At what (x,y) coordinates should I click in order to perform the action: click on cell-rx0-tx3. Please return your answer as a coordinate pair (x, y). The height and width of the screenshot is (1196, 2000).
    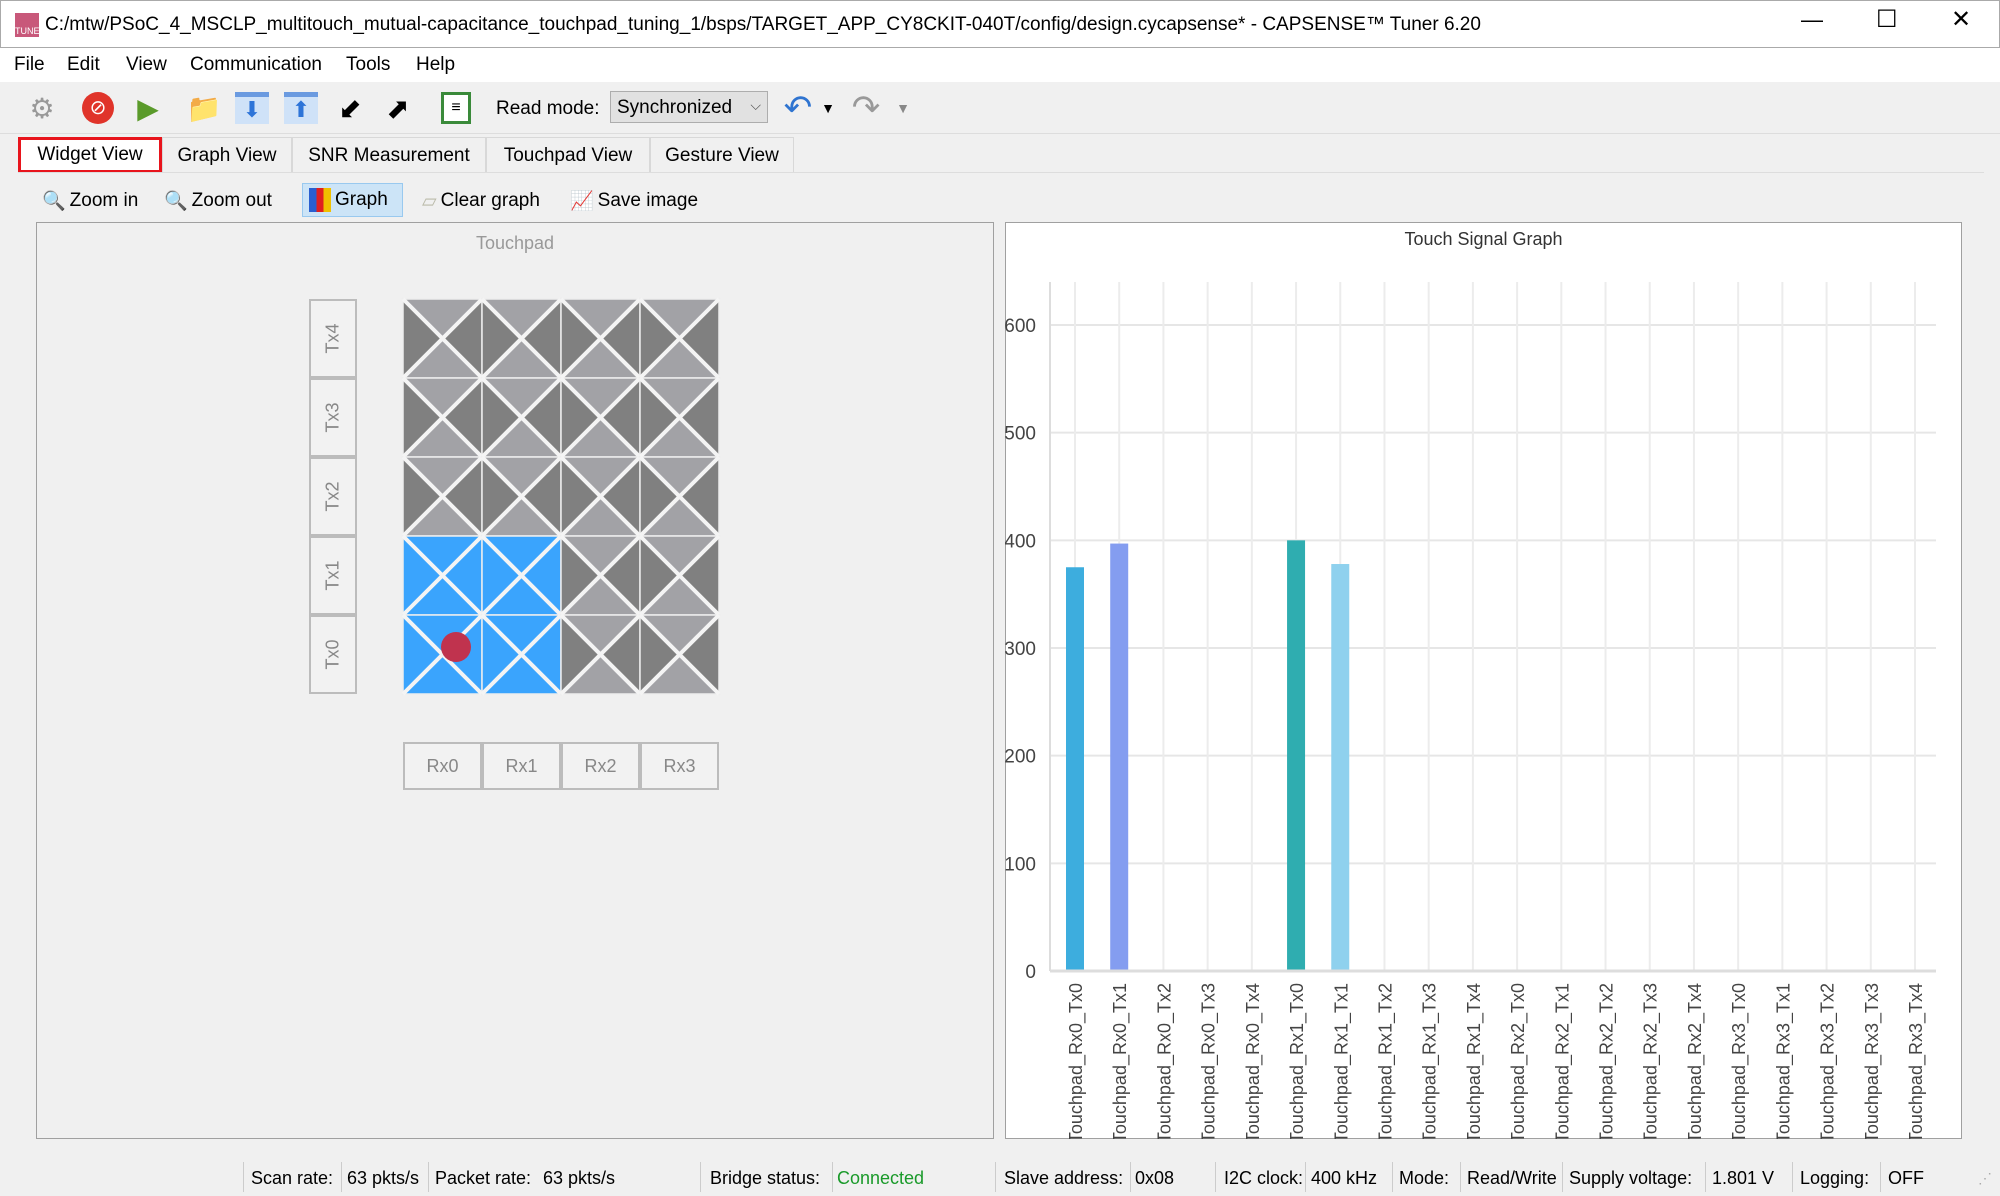
    Looking at the image, I should click on (442, 417).